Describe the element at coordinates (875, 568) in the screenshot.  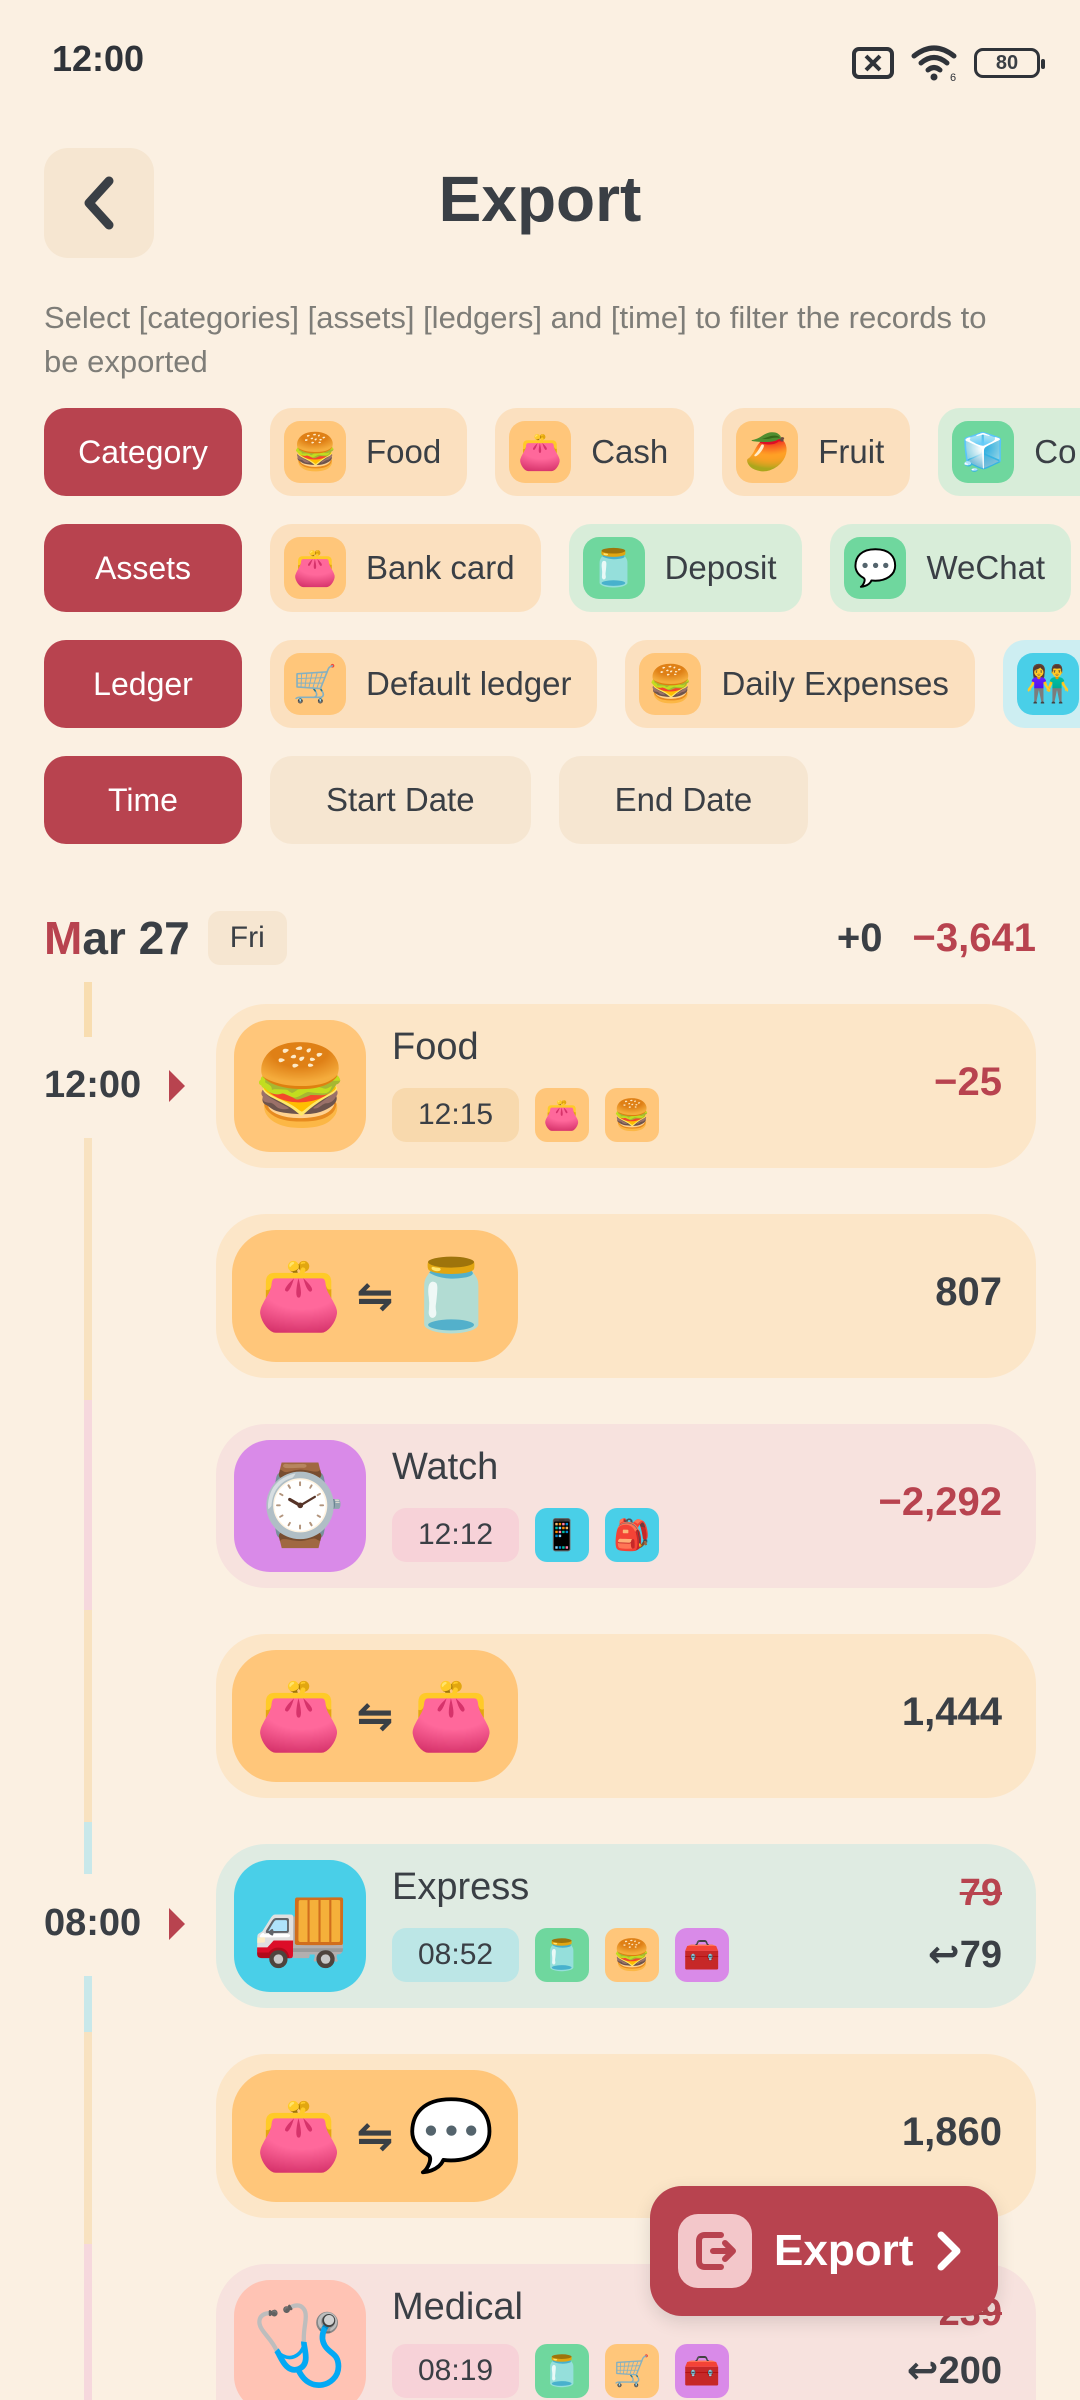
I see `wechat-icon: 💬` at that location.